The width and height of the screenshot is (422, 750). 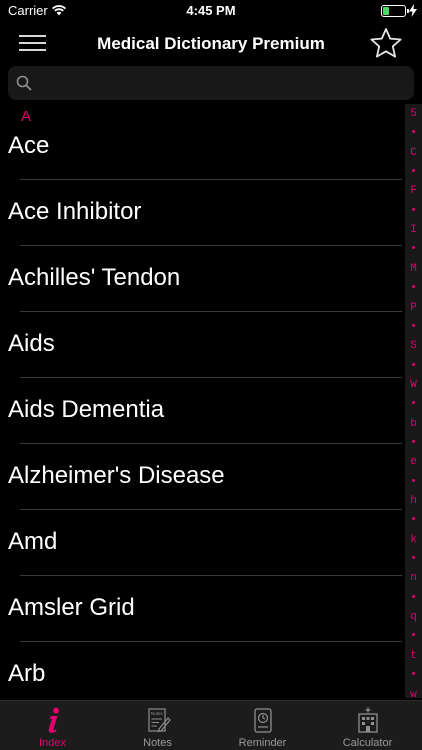 I want to click on term-label: Aids, so click(x=31, y=343).